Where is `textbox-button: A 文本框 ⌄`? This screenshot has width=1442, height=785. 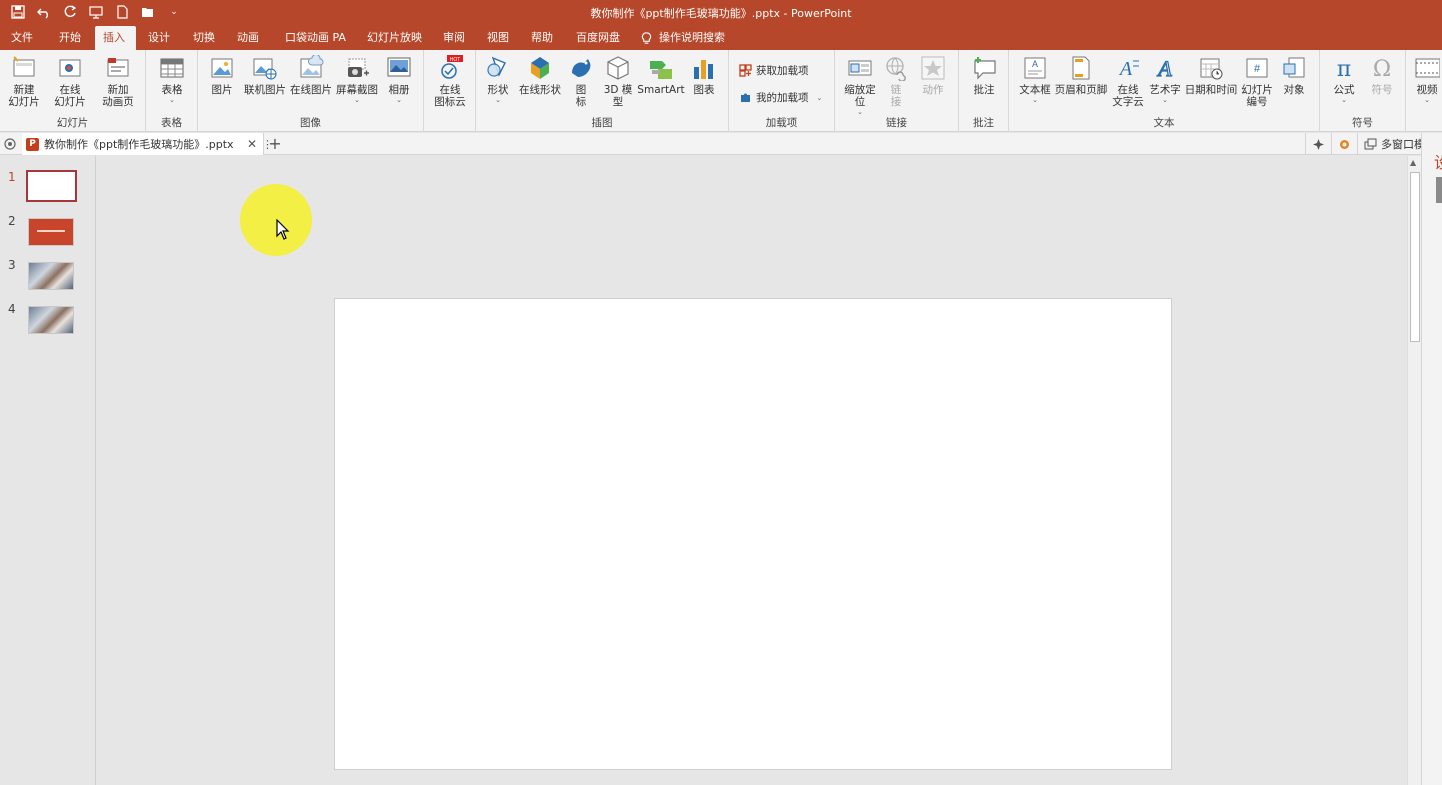 textbox-button: A 文本框 ⌄ is located at coordinates (1035, 79).